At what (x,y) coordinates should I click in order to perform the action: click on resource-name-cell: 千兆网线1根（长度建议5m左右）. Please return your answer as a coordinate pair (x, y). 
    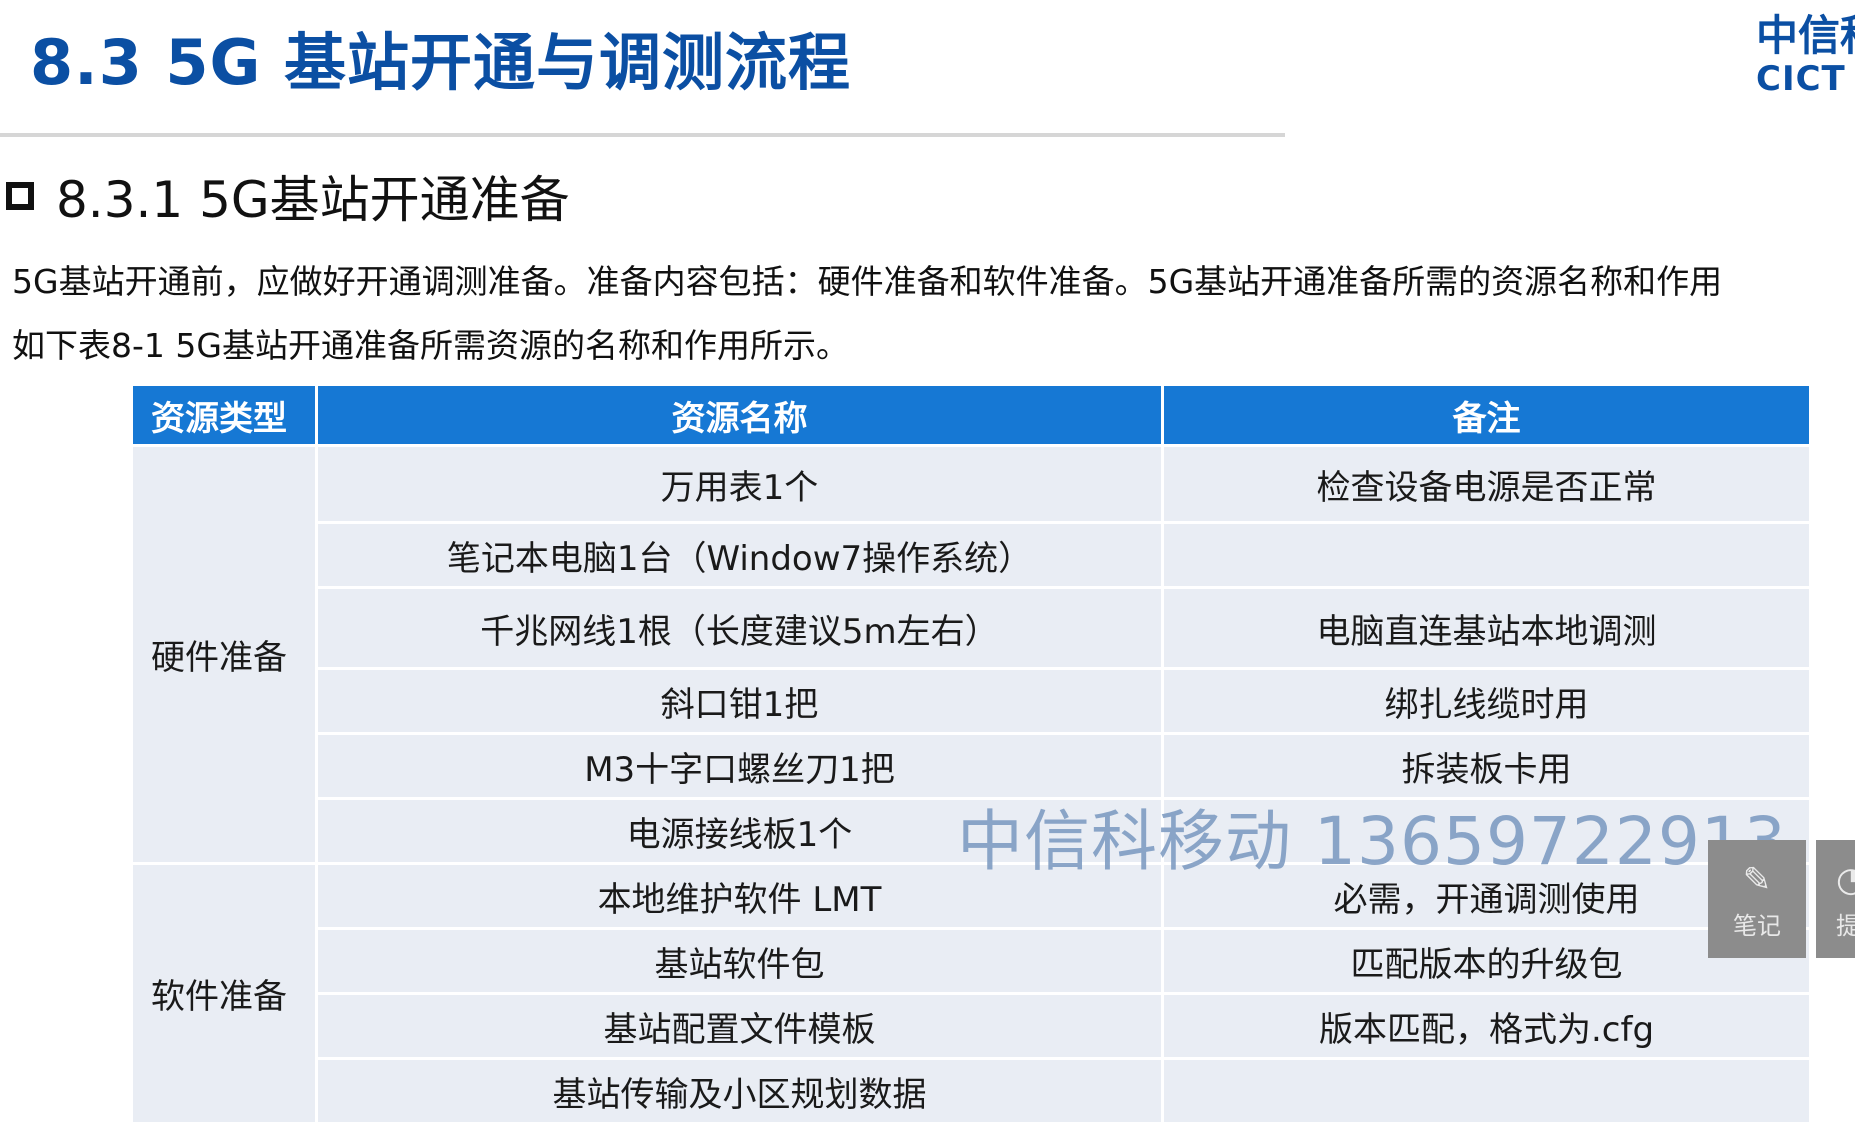
    Looking at the image, I should click on (739, 628).